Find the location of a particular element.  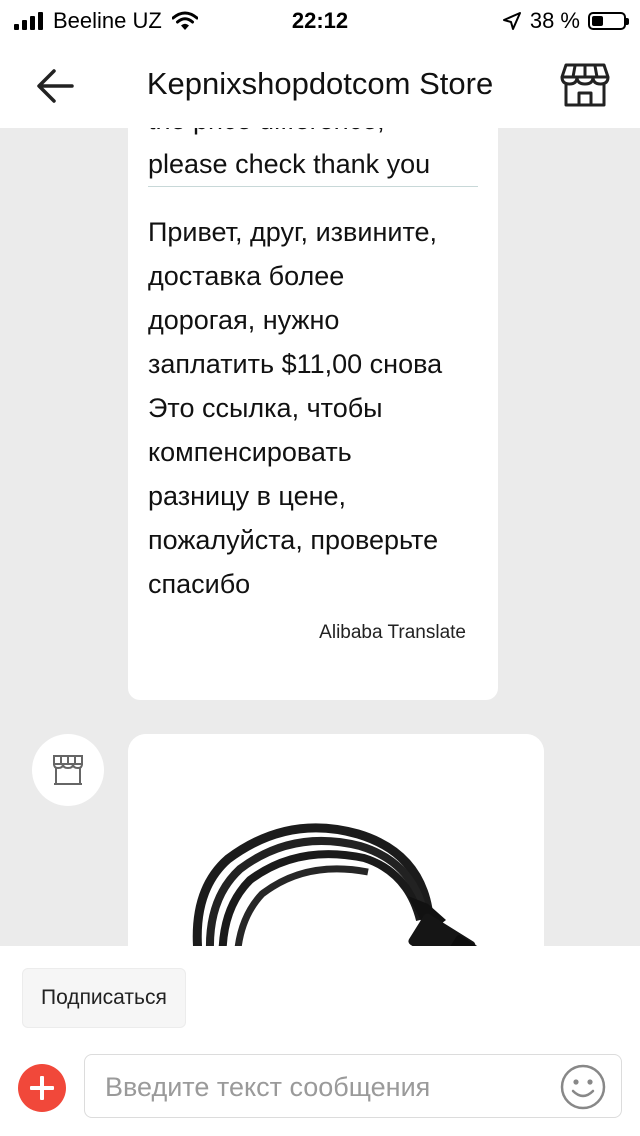

translated-line: разницу в цене, is located at coordinates (247, 496).